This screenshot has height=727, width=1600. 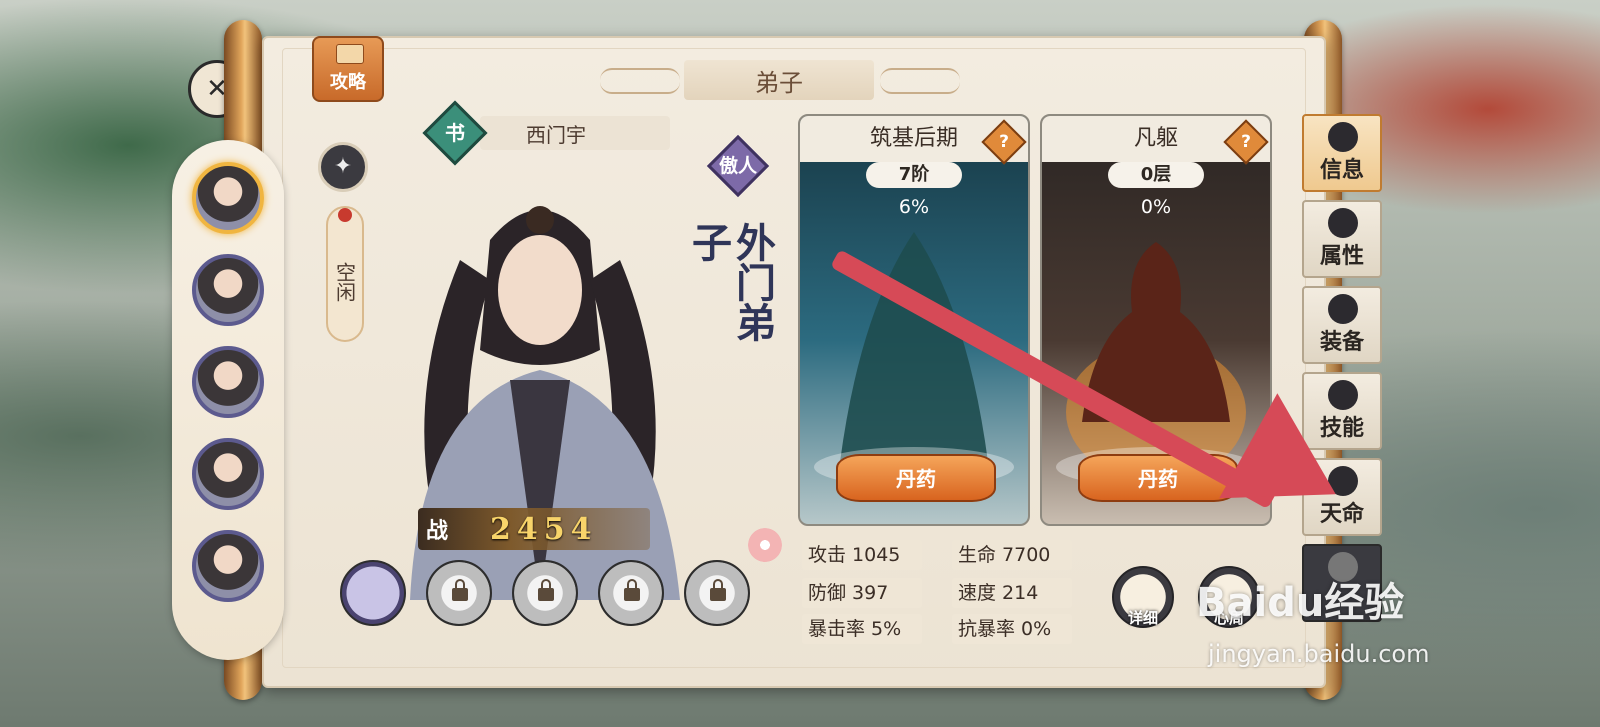 I want to click on stat-label: 暴击率, so click(x=837, y=629).